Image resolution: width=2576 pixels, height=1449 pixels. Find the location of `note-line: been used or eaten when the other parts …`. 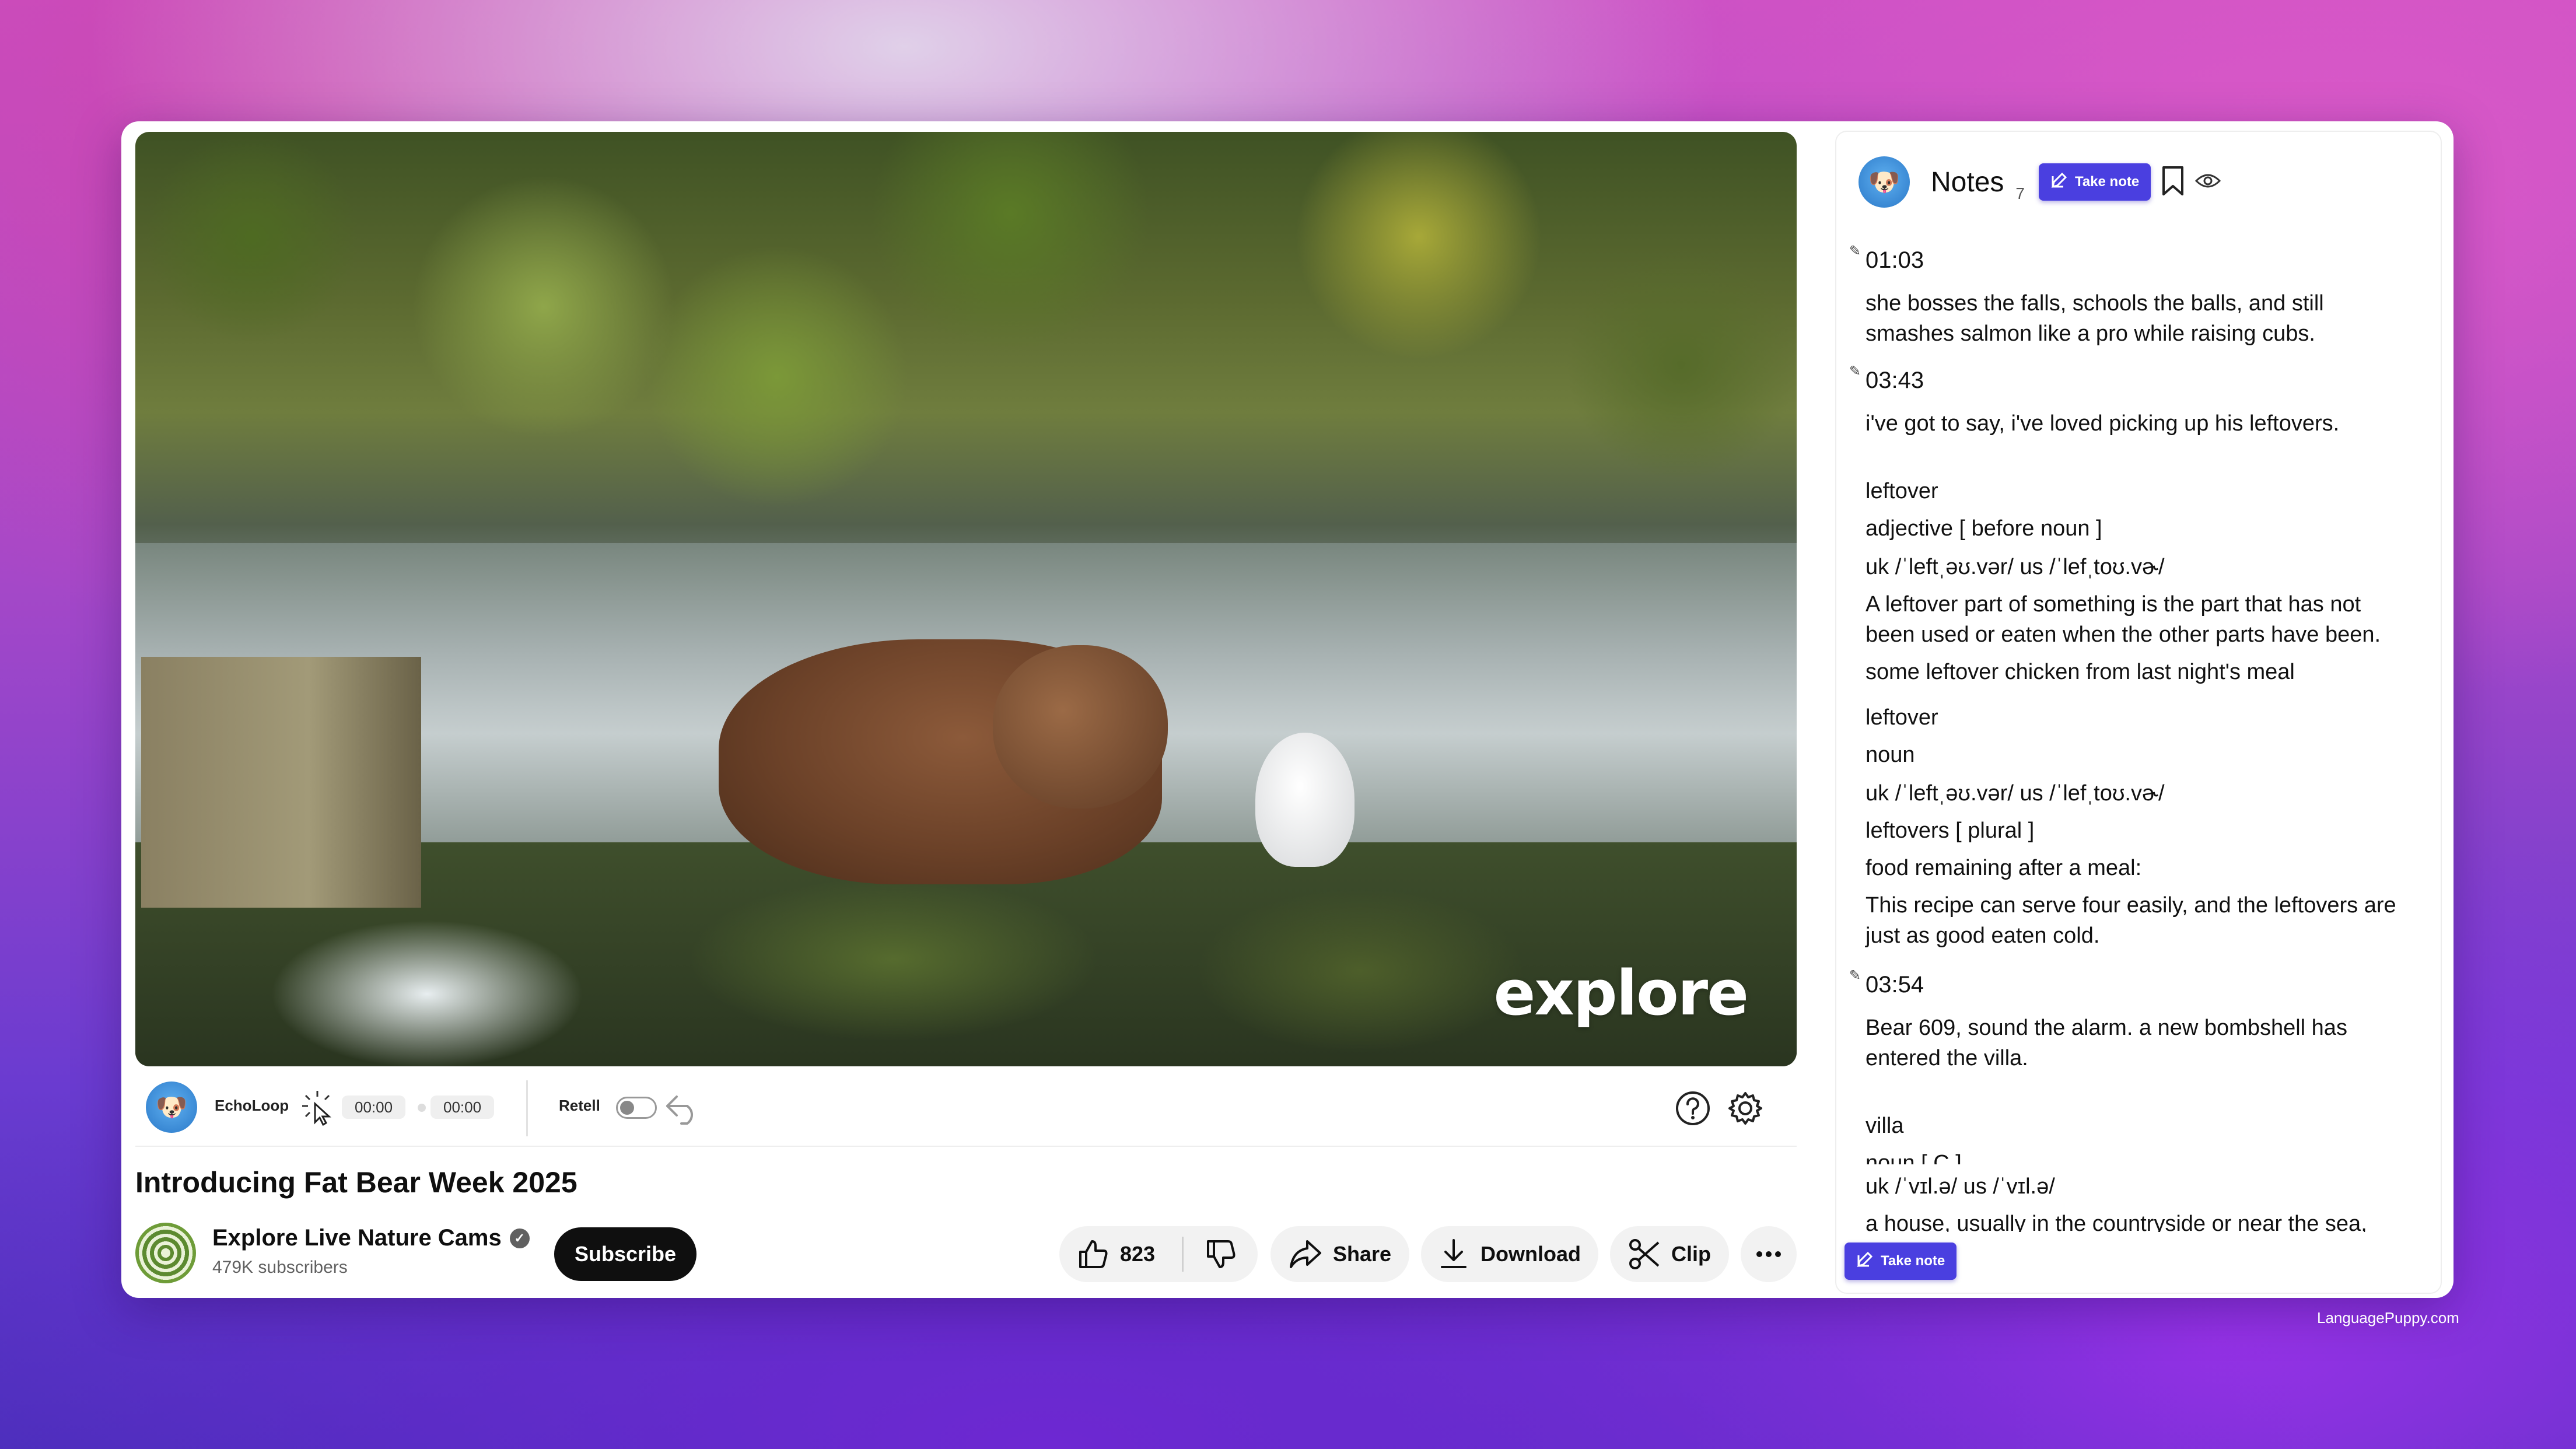

note-line: been used or eaten when the other parts … is located at coordinates (2123, 634).